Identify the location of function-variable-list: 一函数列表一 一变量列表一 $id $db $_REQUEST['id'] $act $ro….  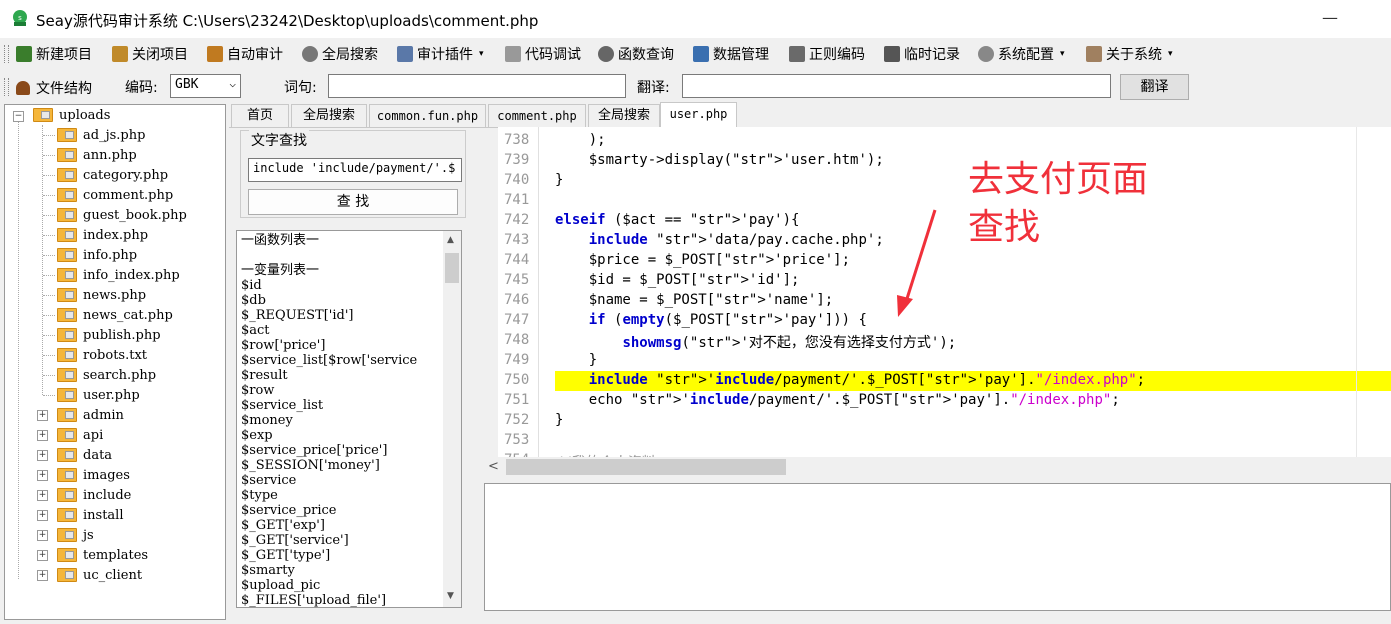
(349, 419).